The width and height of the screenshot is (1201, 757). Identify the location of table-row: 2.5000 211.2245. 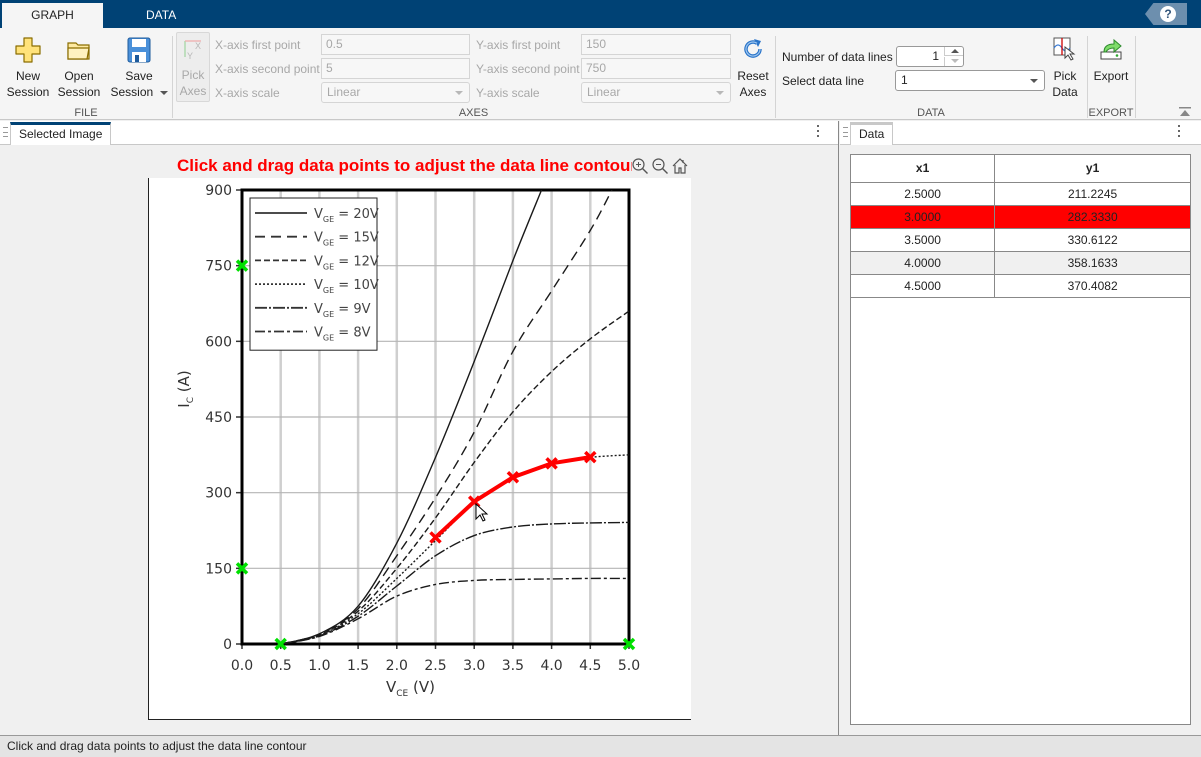
(1020, 194).